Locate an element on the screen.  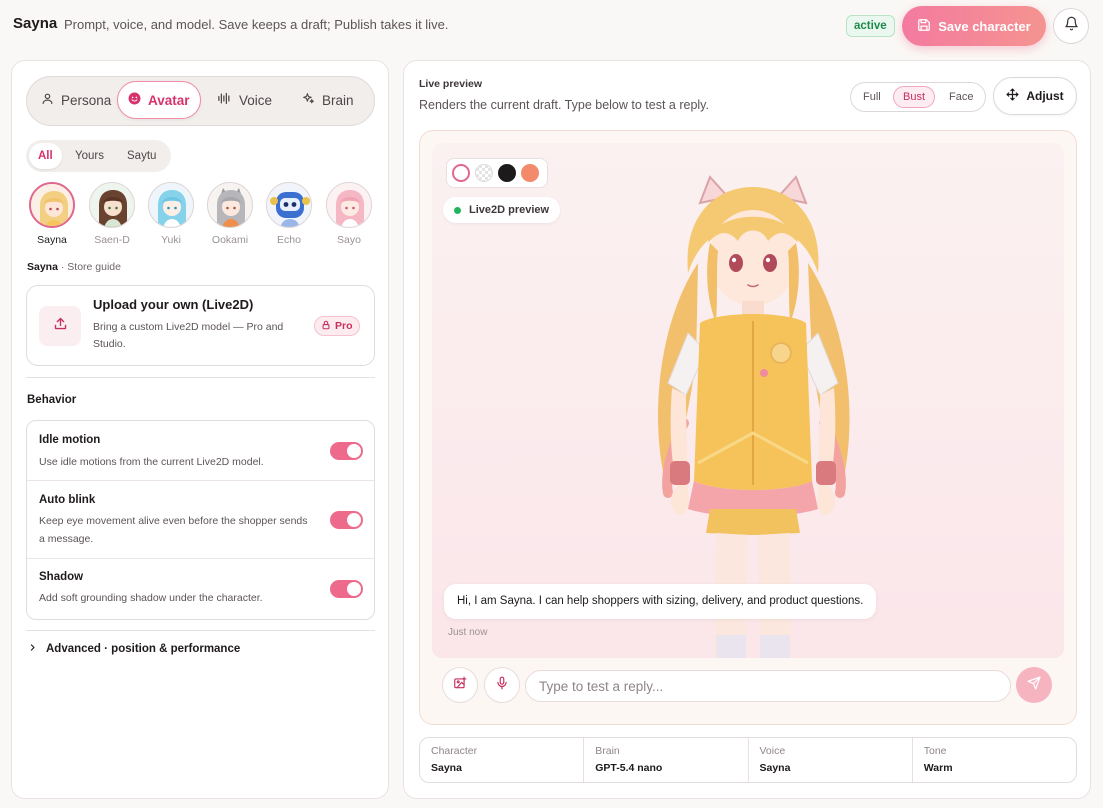
behavior-section-title: Behavior is located at coordinates (52, 400).